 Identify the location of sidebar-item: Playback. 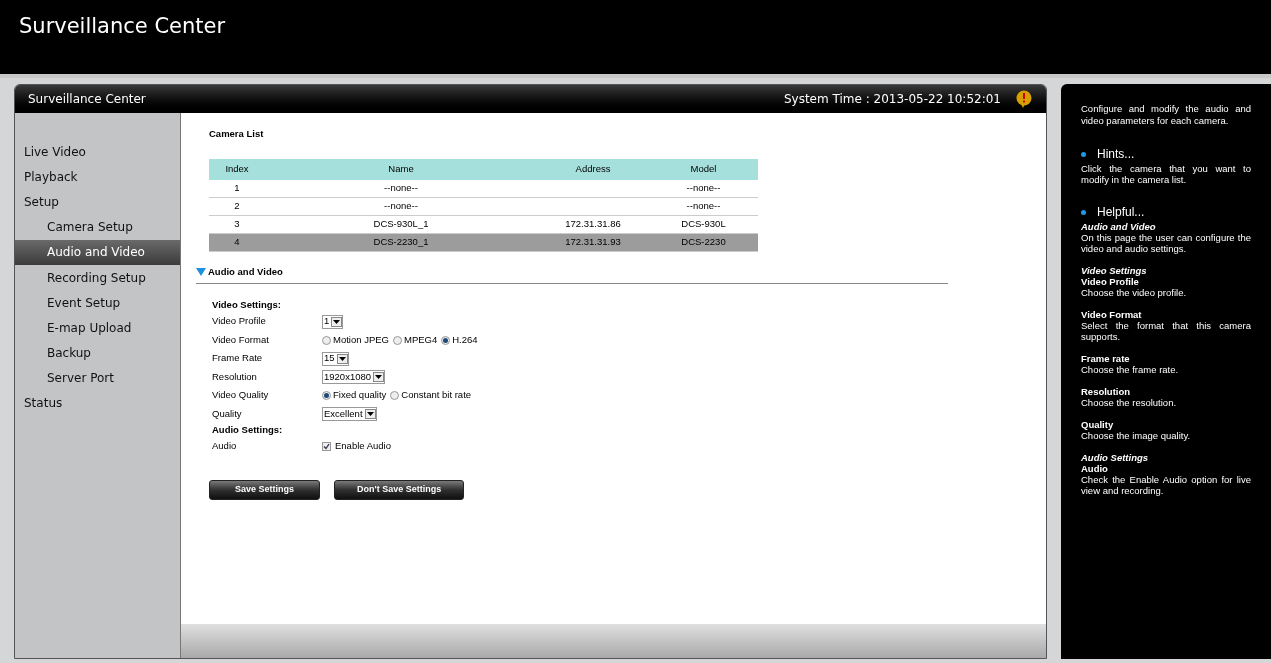
(97, 177).